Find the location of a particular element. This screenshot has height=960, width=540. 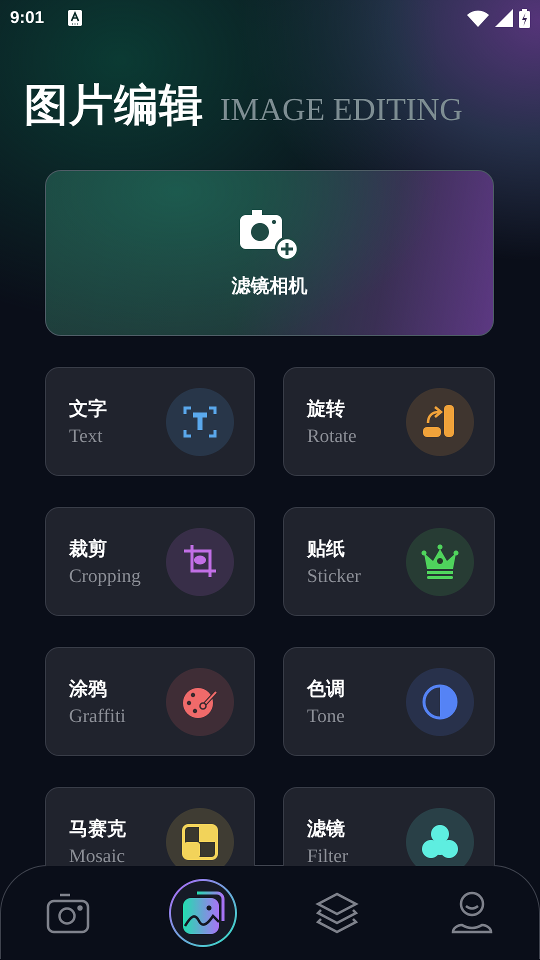

tool-subtitle: Filter is located at coordinates (327, 856).